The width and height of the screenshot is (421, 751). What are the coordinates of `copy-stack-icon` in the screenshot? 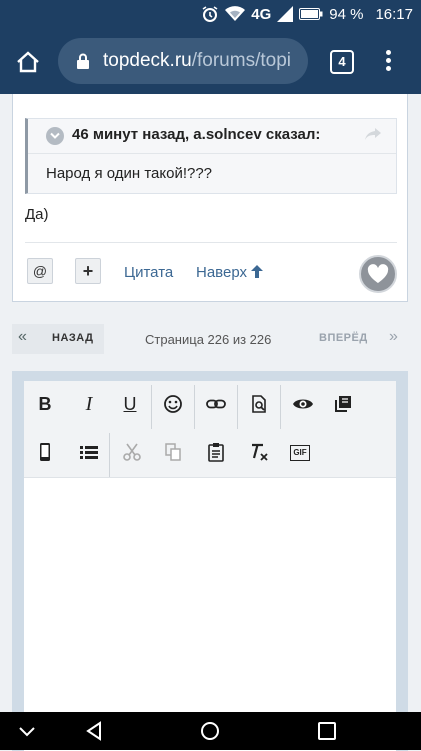 It's located at (343, 404).